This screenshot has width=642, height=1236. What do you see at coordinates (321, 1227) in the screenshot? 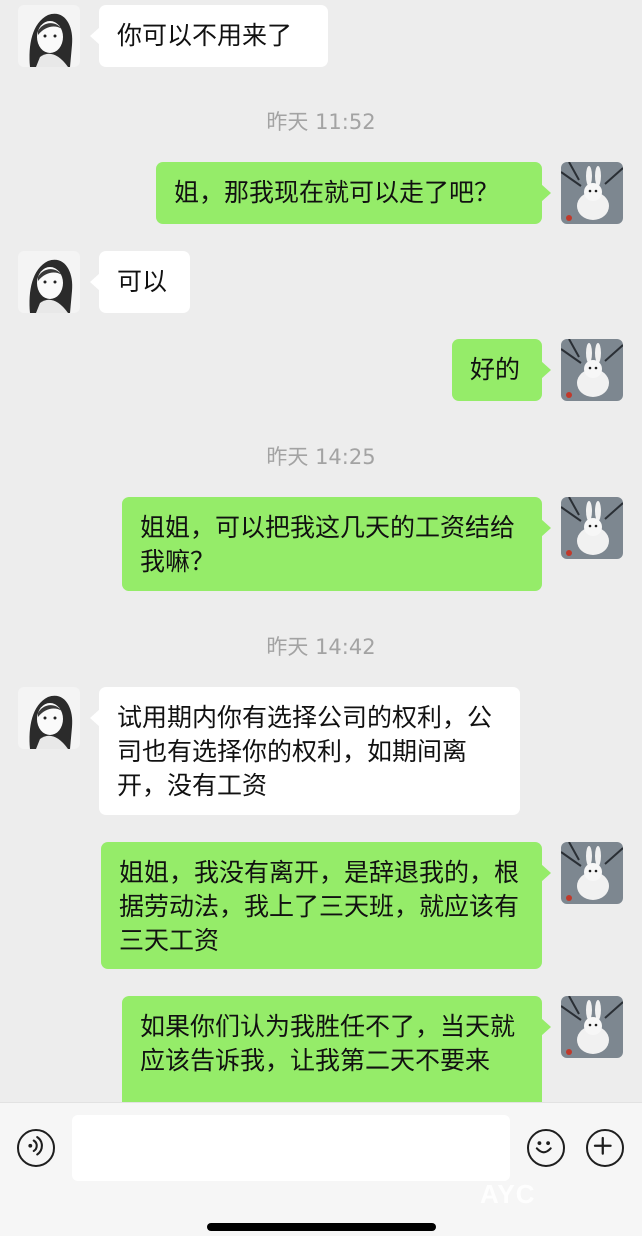
I see `home-indicator` at bounding box center [321, 1227].